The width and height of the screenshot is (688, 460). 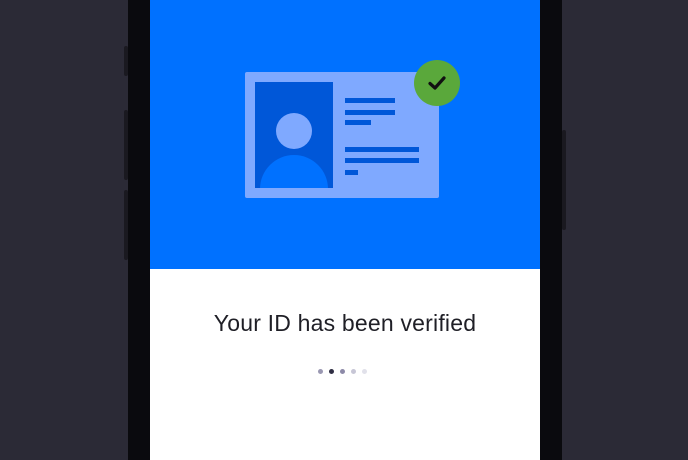 I want to click on carousel-dot-2-active, so click(x=331, y=371).